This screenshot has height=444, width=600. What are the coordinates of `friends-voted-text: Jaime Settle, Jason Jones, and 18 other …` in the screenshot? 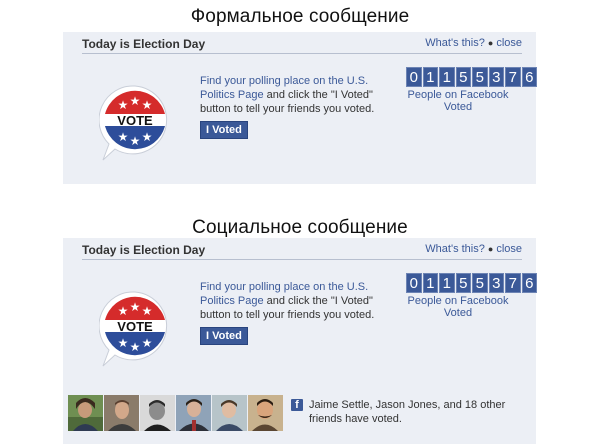 It's located at (407, 412).